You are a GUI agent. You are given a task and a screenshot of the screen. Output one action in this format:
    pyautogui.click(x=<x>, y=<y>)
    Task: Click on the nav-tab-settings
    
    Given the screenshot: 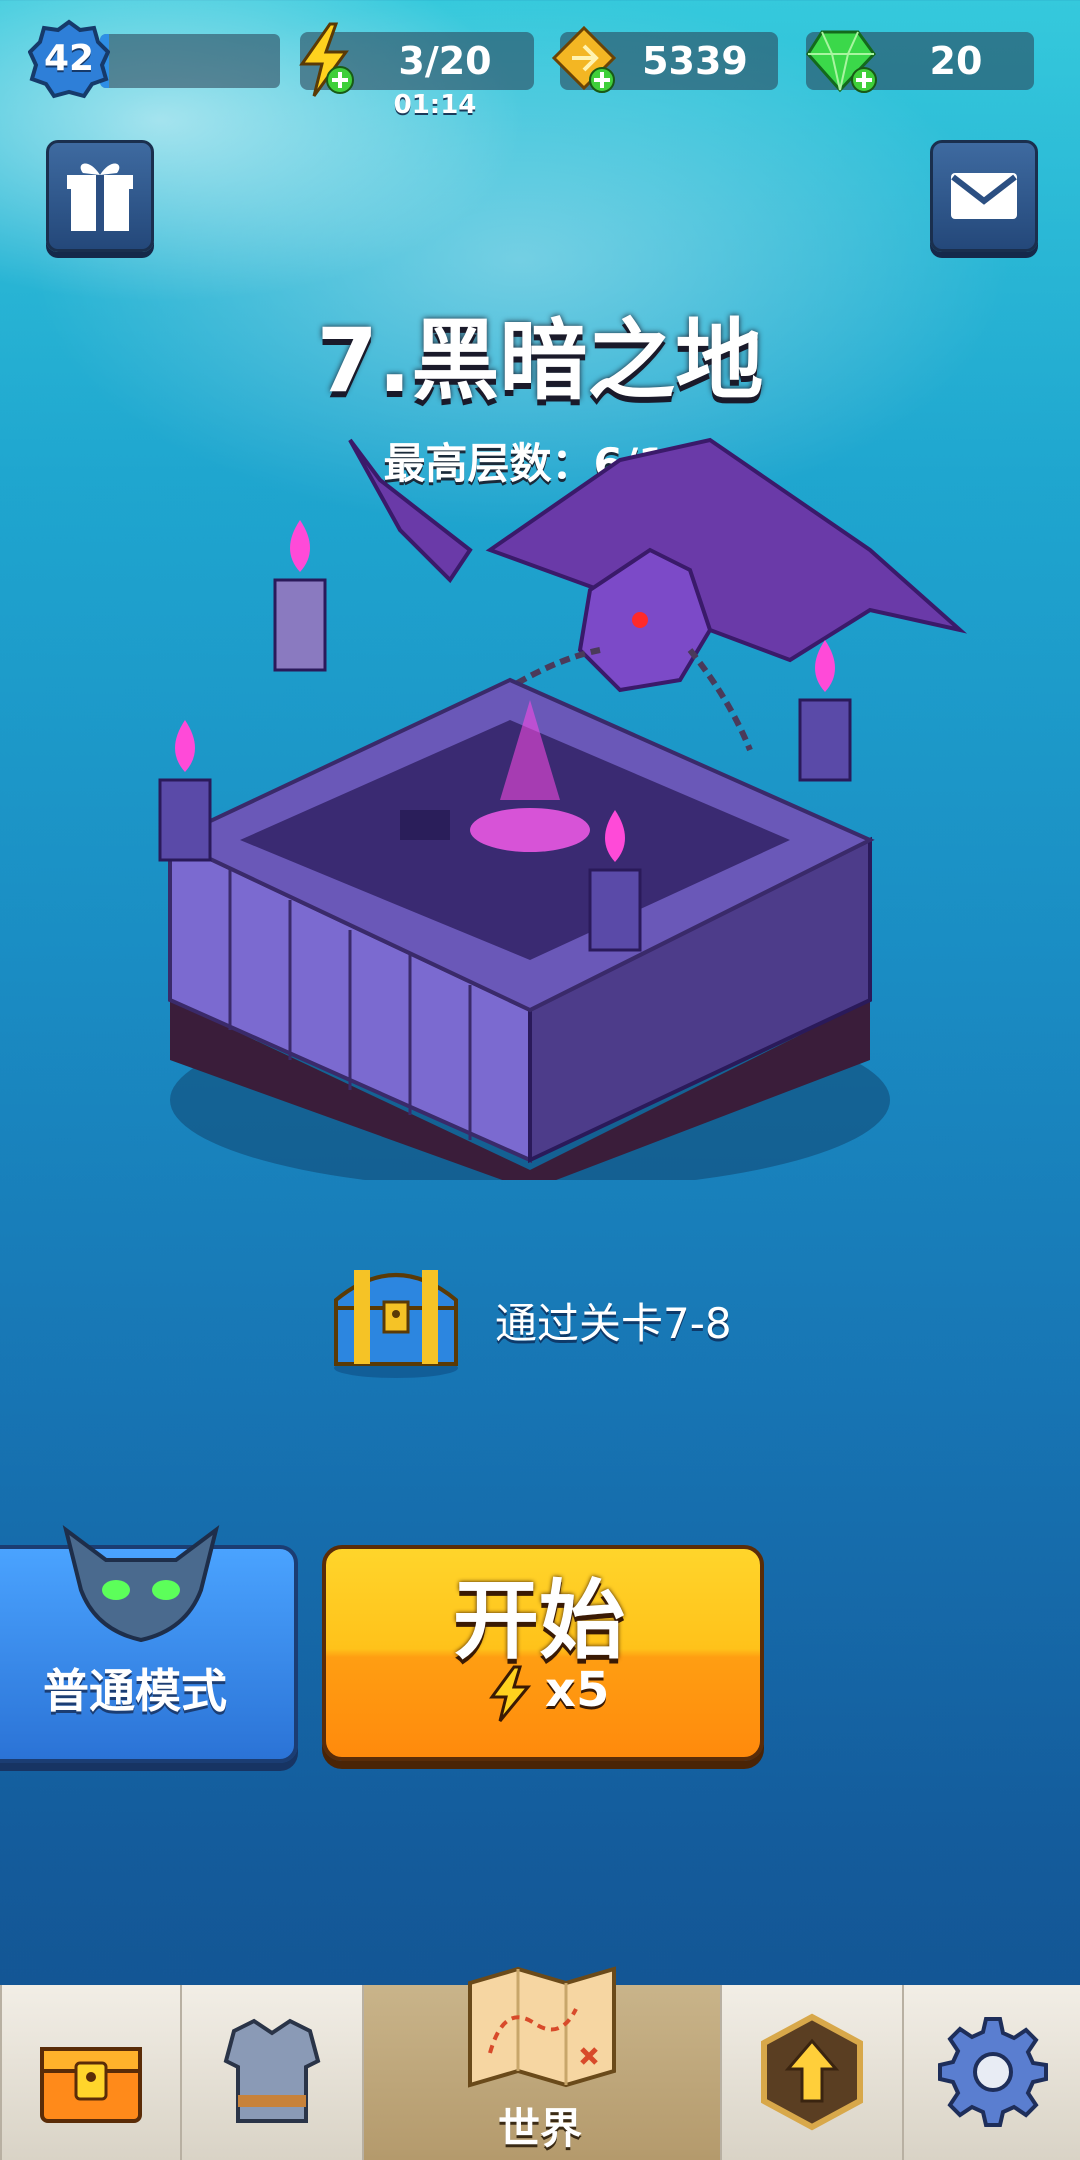 What is the action you would take?
    pyautogui.click(x=991, y=2072)
    